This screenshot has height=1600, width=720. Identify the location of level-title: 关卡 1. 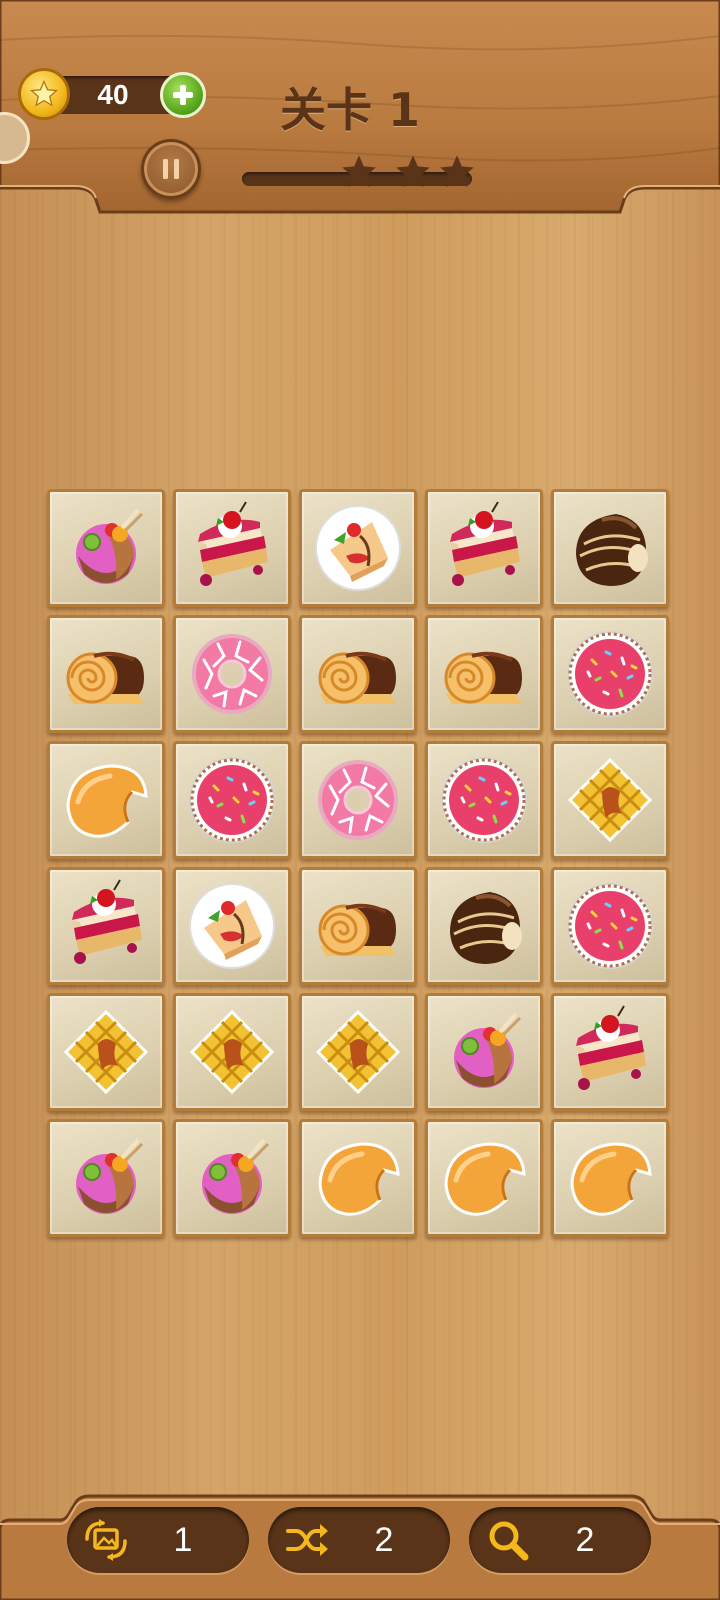
(350, 110).